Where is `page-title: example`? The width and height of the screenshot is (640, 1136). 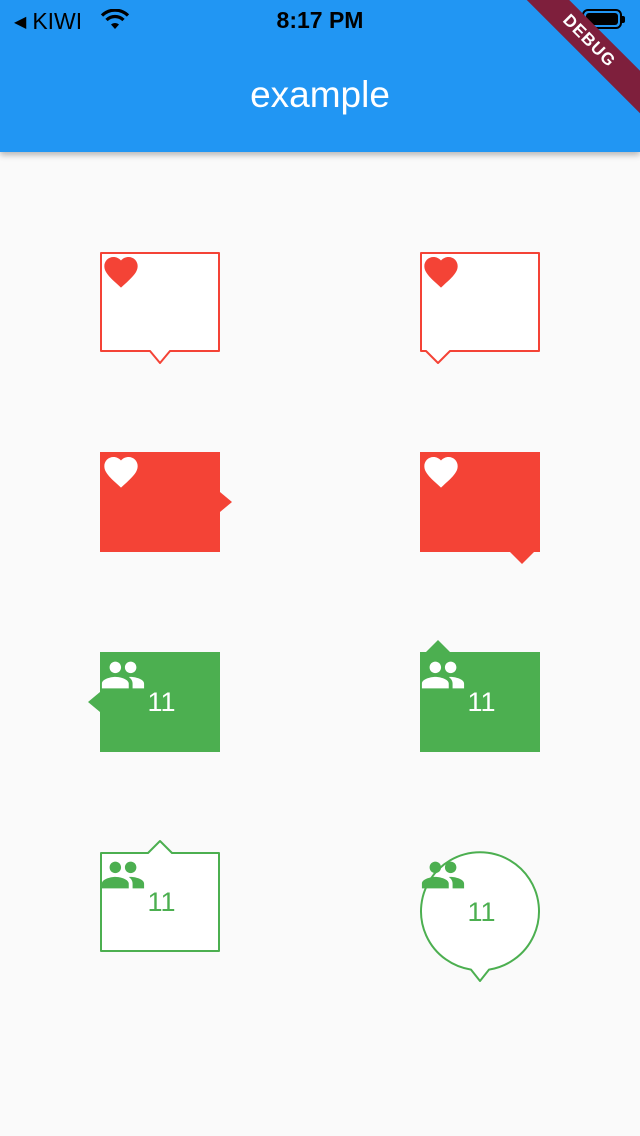 page-title: example is located at coordinates (320, 94).